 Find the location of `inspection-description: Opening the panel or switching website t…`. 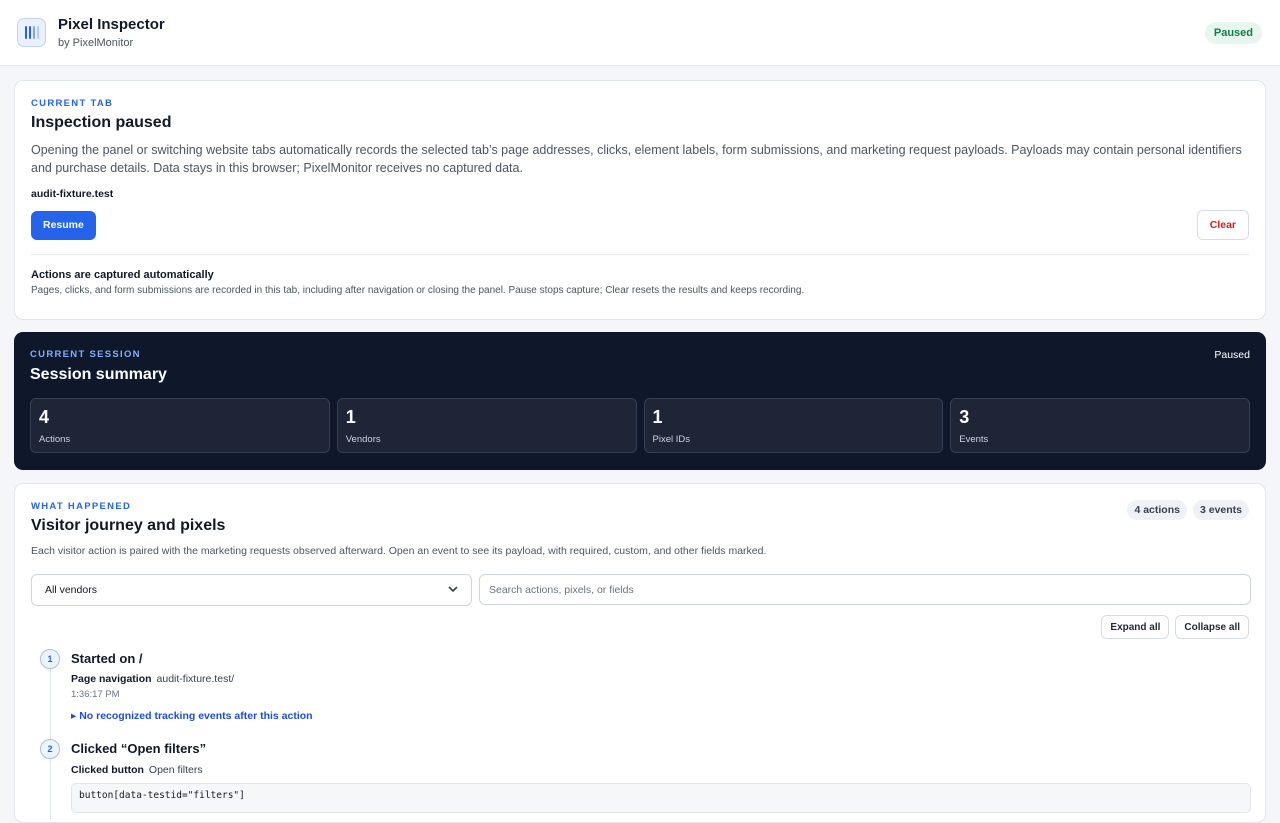

inspection-description: Opening the panel or switching website t… is located at coordinates (636, 159).